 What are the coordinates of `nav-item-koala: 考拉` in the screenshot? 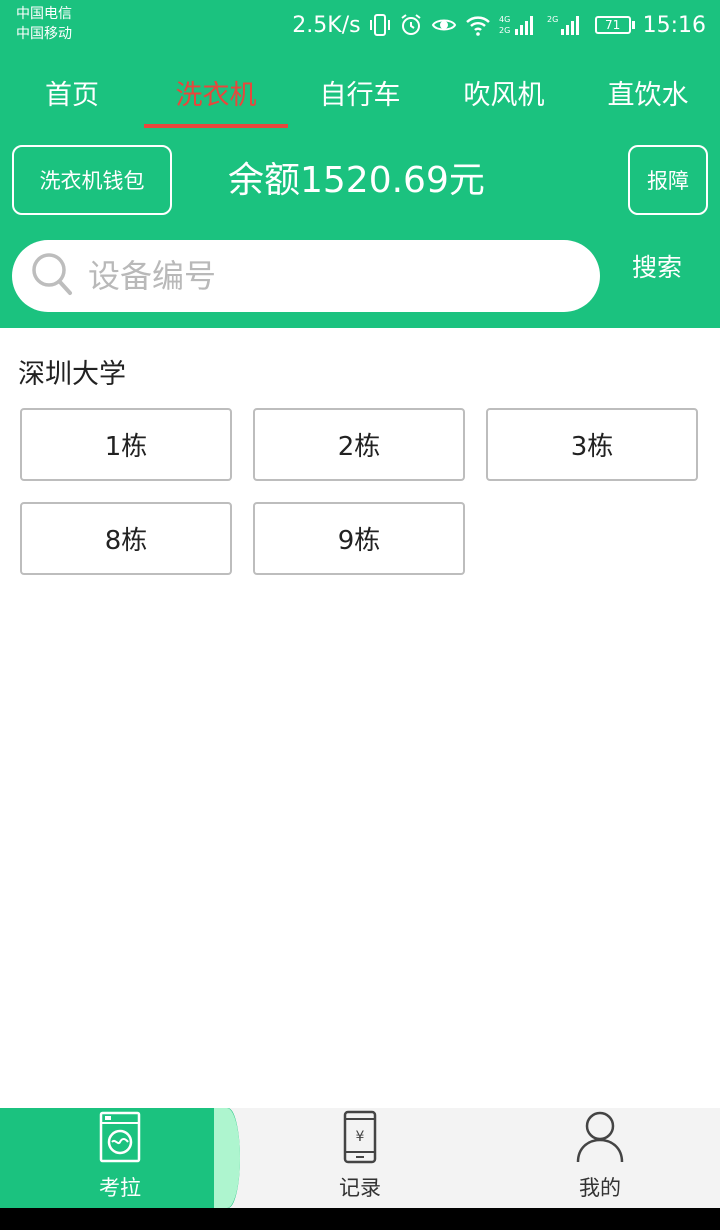 It's located at (120, 1158).